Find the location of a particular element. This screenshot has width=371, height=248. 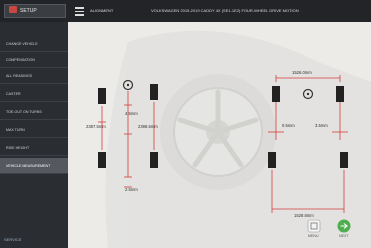

sidebar-item-change-vehicle: CHANGE VEHICLE is located at coordinates (34, 44).